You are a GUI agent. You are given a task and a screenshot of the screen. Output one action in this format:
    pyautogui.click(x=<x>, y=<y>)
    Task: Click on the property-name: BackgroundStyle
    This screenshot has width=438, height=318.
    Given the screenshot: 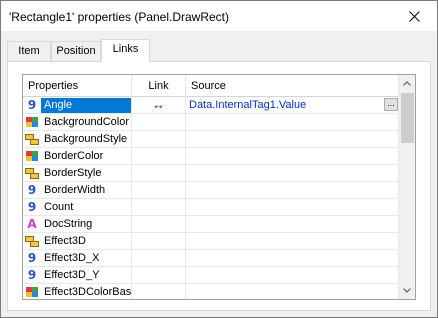 What is the action you would take?
    pyautogui.click(x=86, y=138)
    